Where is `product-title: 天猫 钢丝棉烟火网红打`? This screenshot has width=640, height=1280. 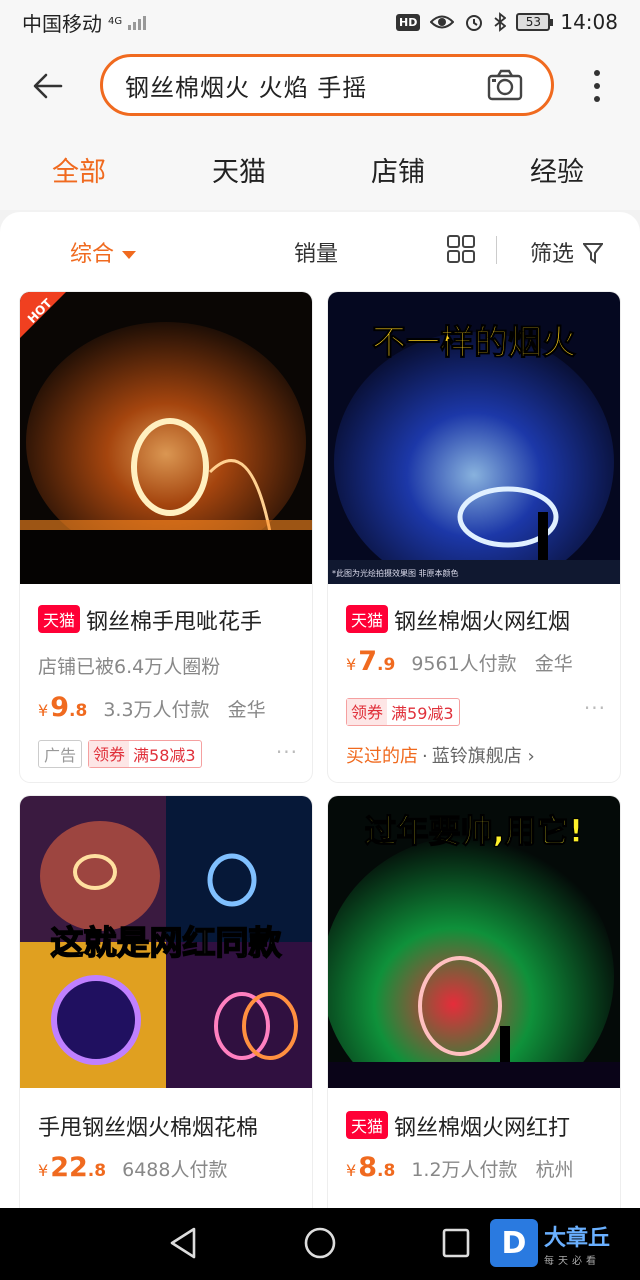
product-title: 天猫 钢丝棉烟火网红打 is located at coordinates (481, 1126).